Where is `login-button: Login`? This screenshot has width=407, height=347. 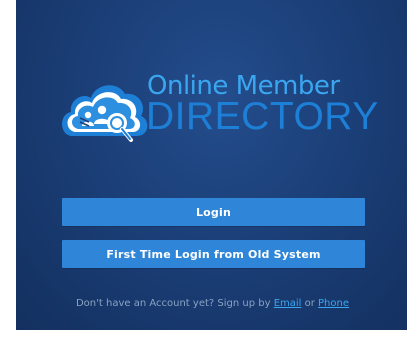 login-button: Login is located at coordinates (213, 212).